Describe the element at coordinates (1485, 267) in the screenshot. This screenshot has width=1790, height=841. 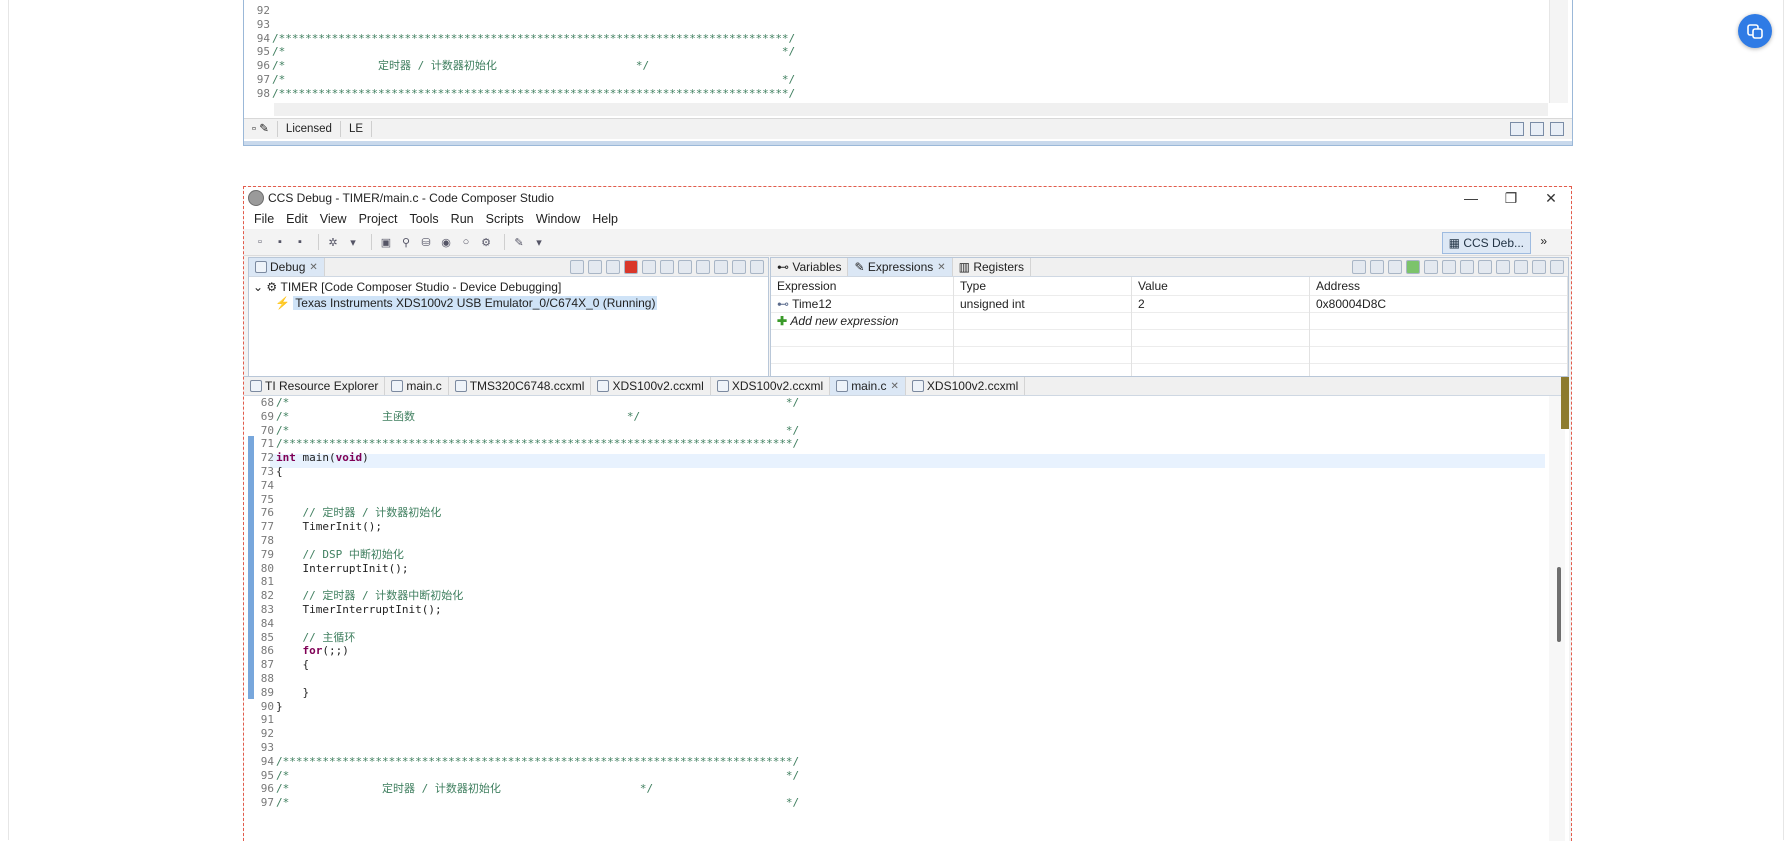
I see `import-icon` at that location.